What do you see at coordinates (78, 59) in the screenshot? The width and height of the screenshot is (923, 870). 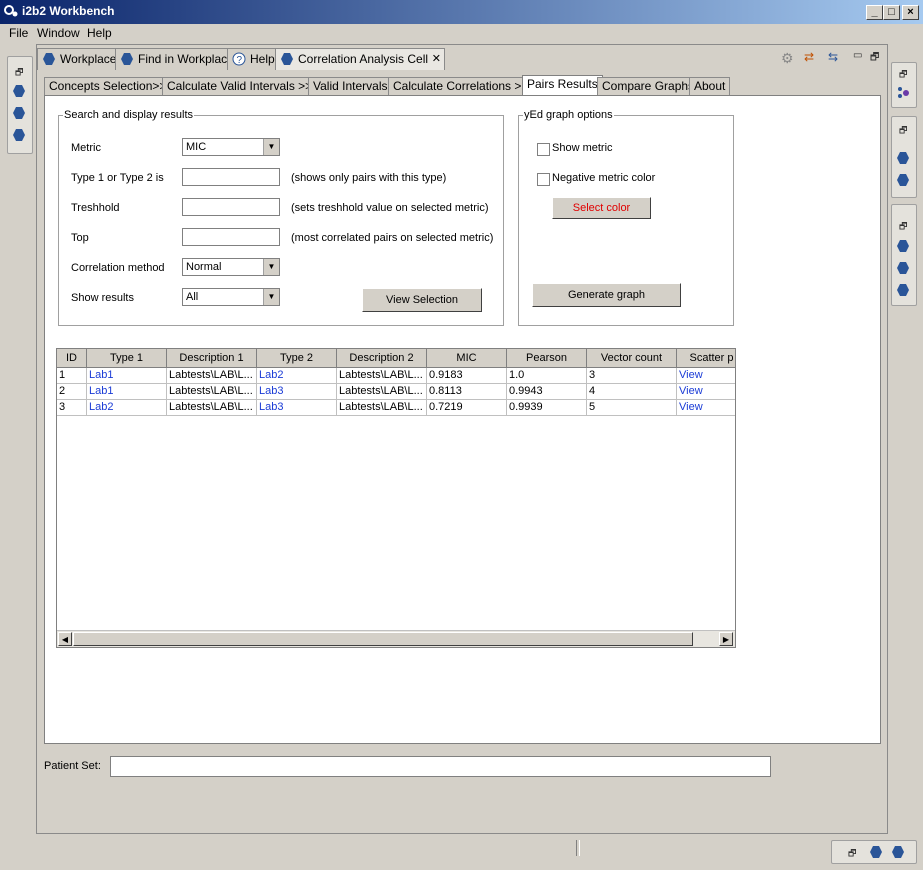 I see `tab-workplace: Workplace` at bounding box center [78, 59].